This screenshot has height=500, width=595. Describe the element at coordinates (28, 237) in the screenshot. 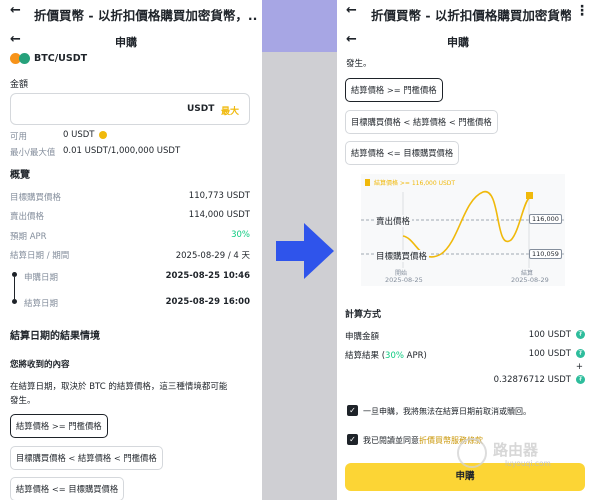

I see `overview-label: 預期 APR` at that location.